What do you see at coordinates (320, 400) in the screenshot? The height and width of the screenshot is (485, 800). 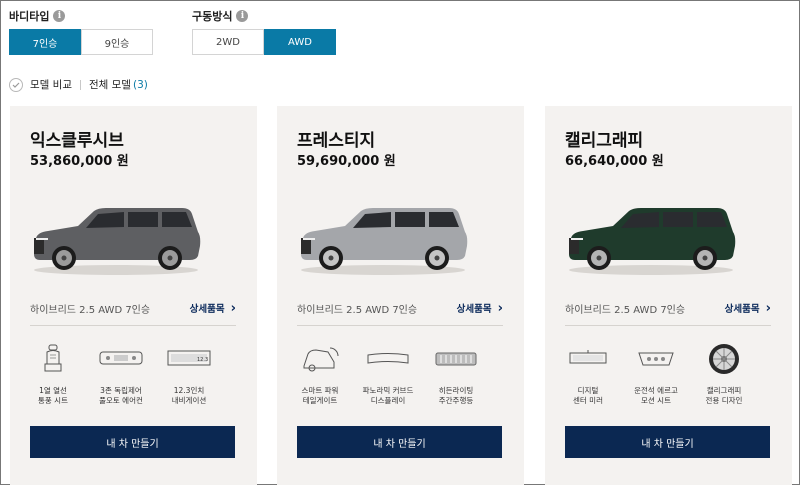 I see `feature-label-line: 테일게이트` at bounding box center [320, 400].